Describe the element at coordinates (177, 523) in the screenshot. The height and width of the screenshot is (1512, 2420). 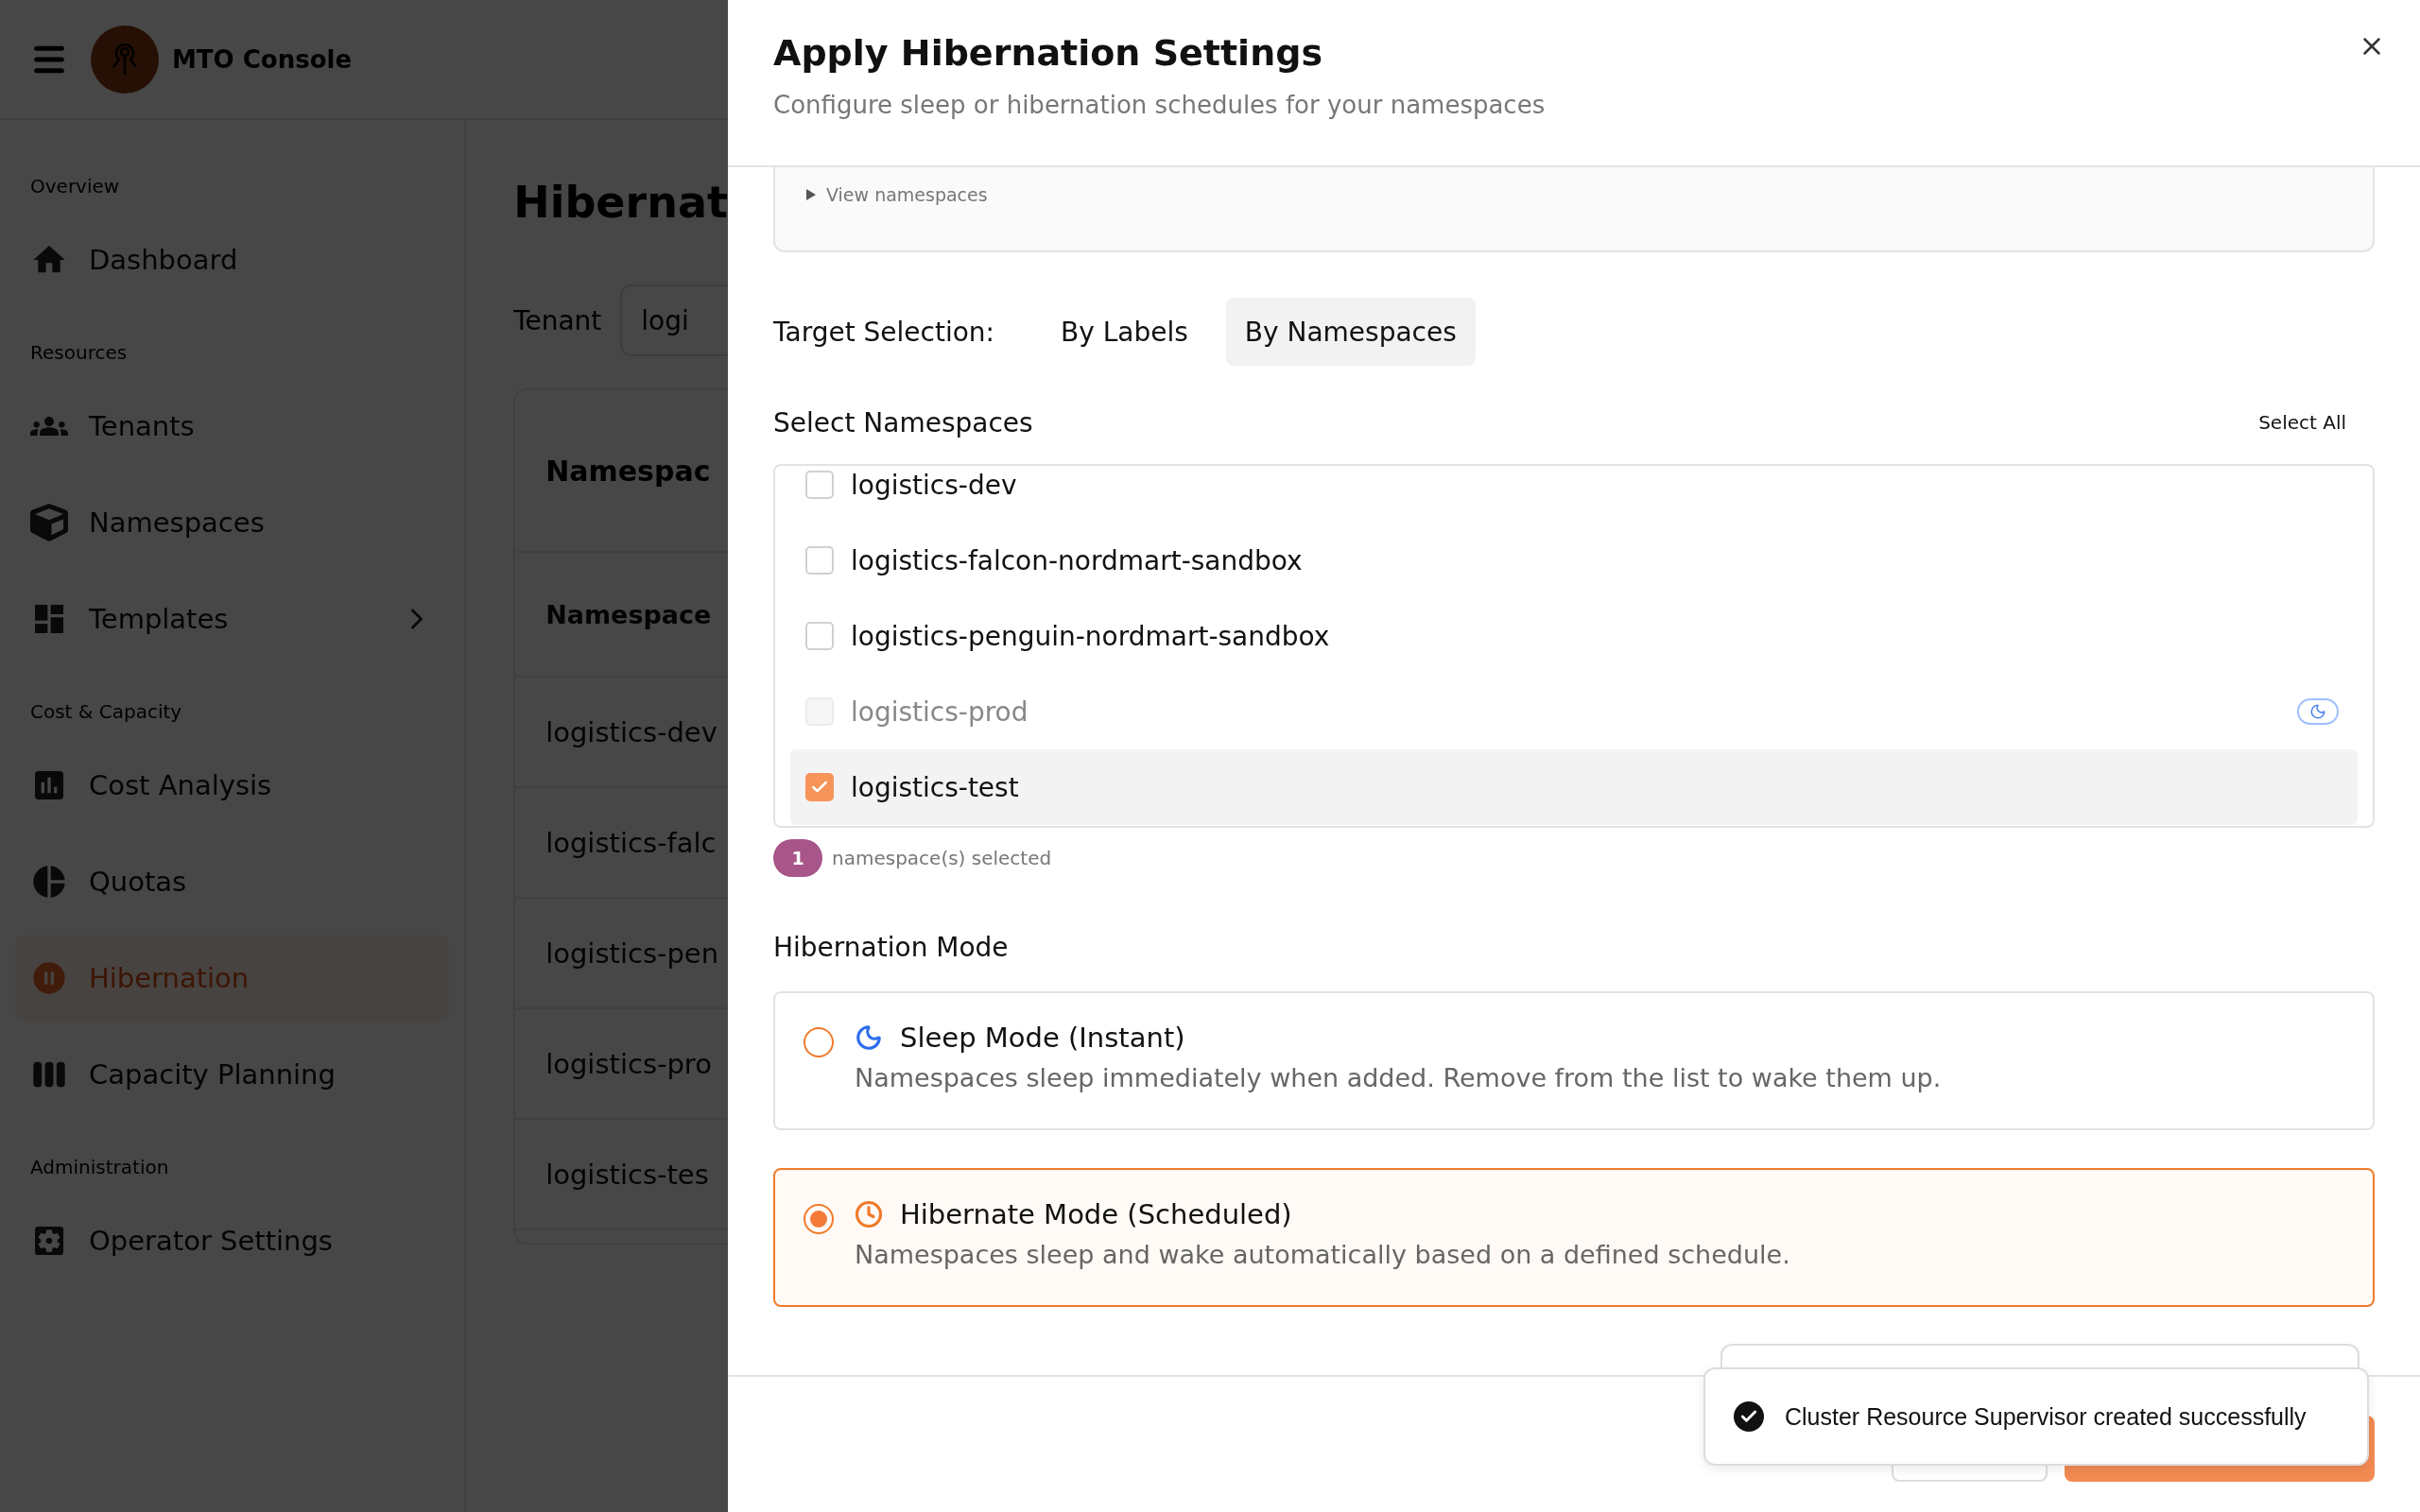
I see `sidebar-item-label: Namespaces` at that location.